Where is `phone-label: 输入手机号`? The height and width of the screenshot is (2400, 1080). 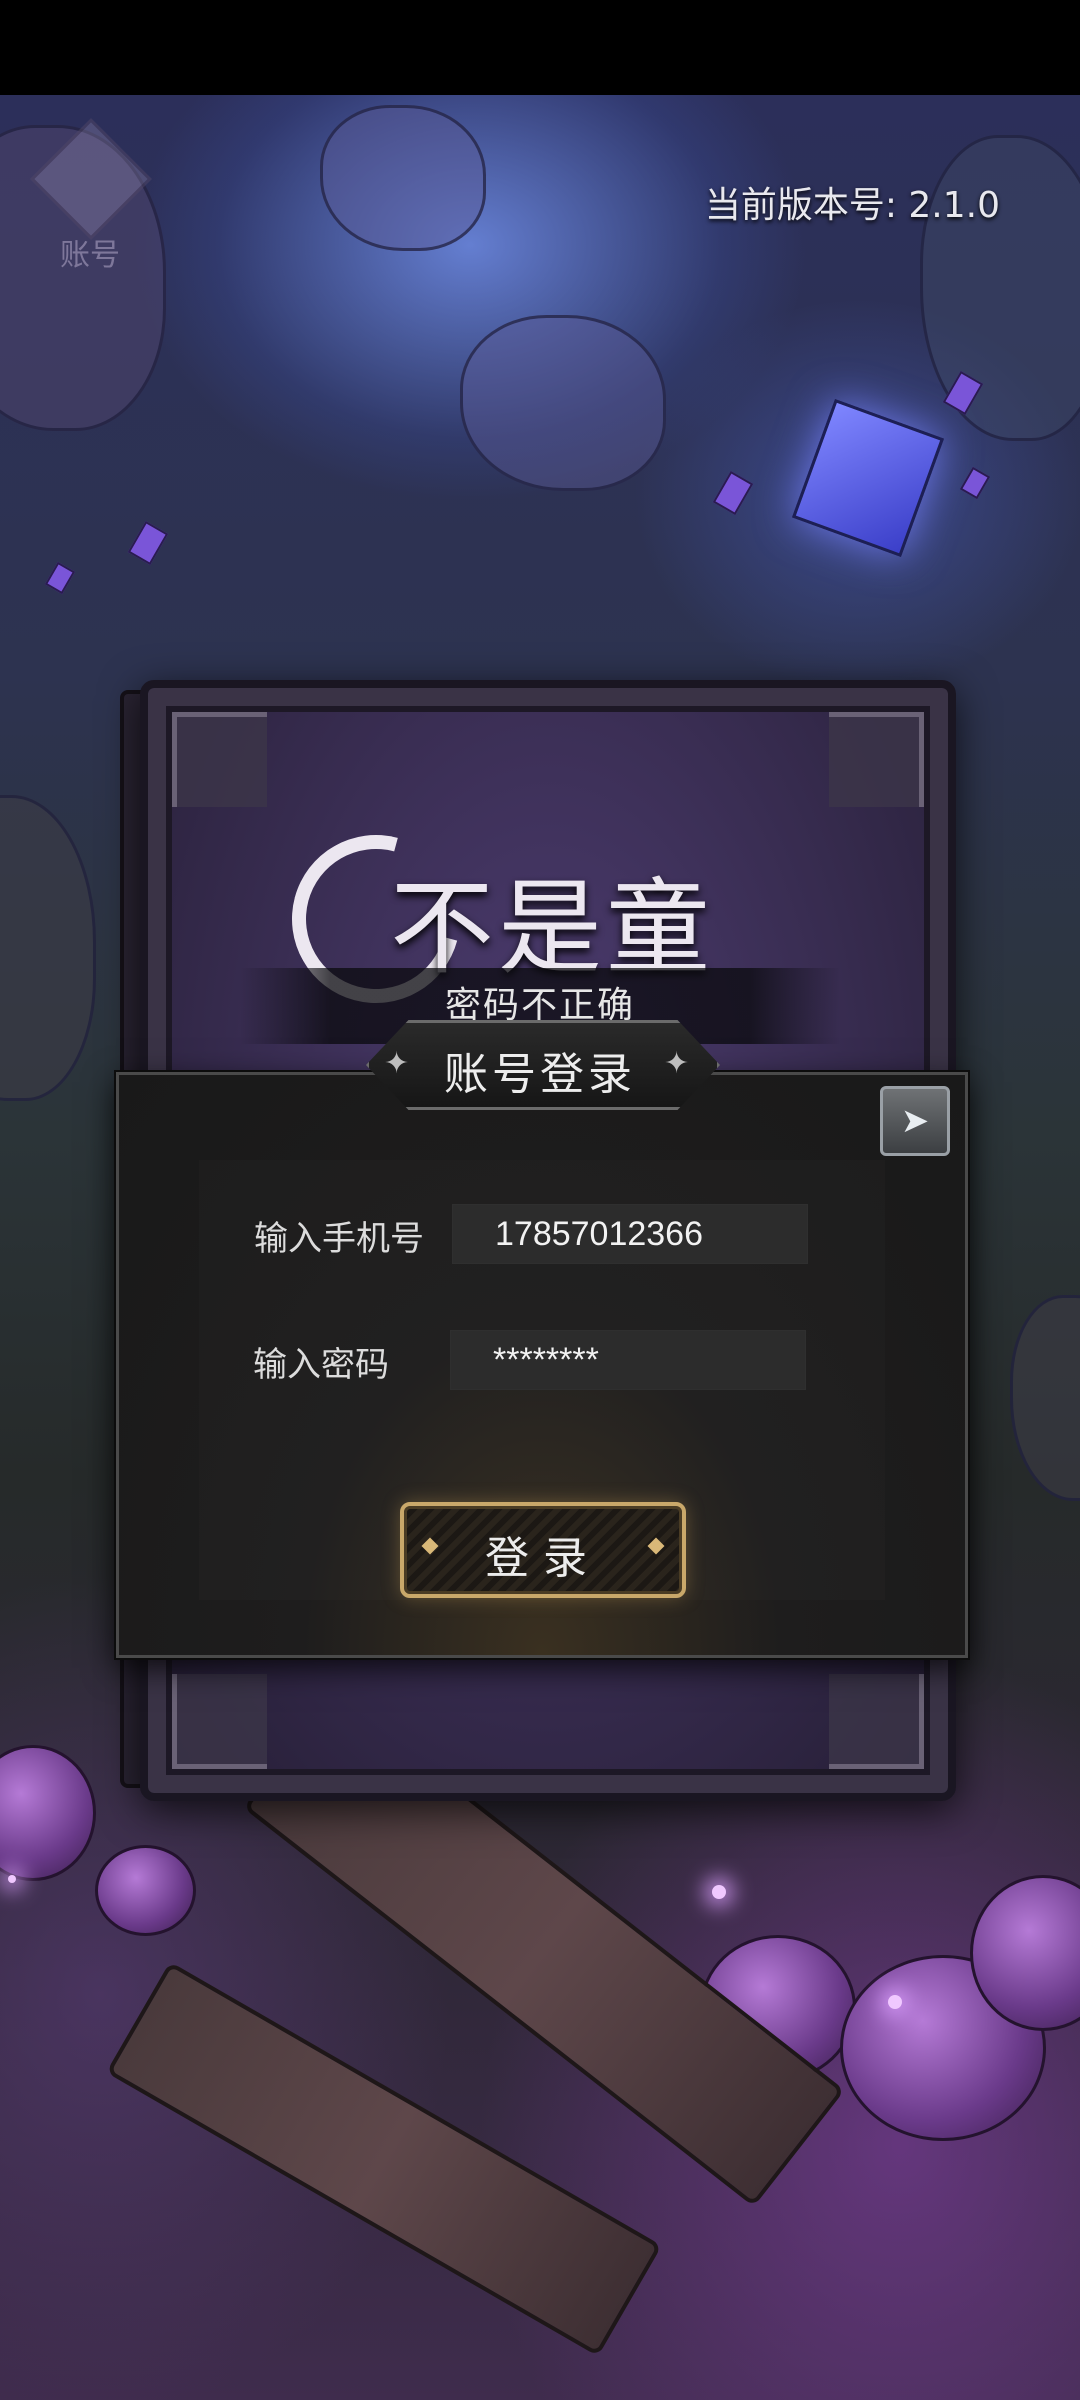
phone-label: 输入手机号 is located at coordinates (339, 1239).